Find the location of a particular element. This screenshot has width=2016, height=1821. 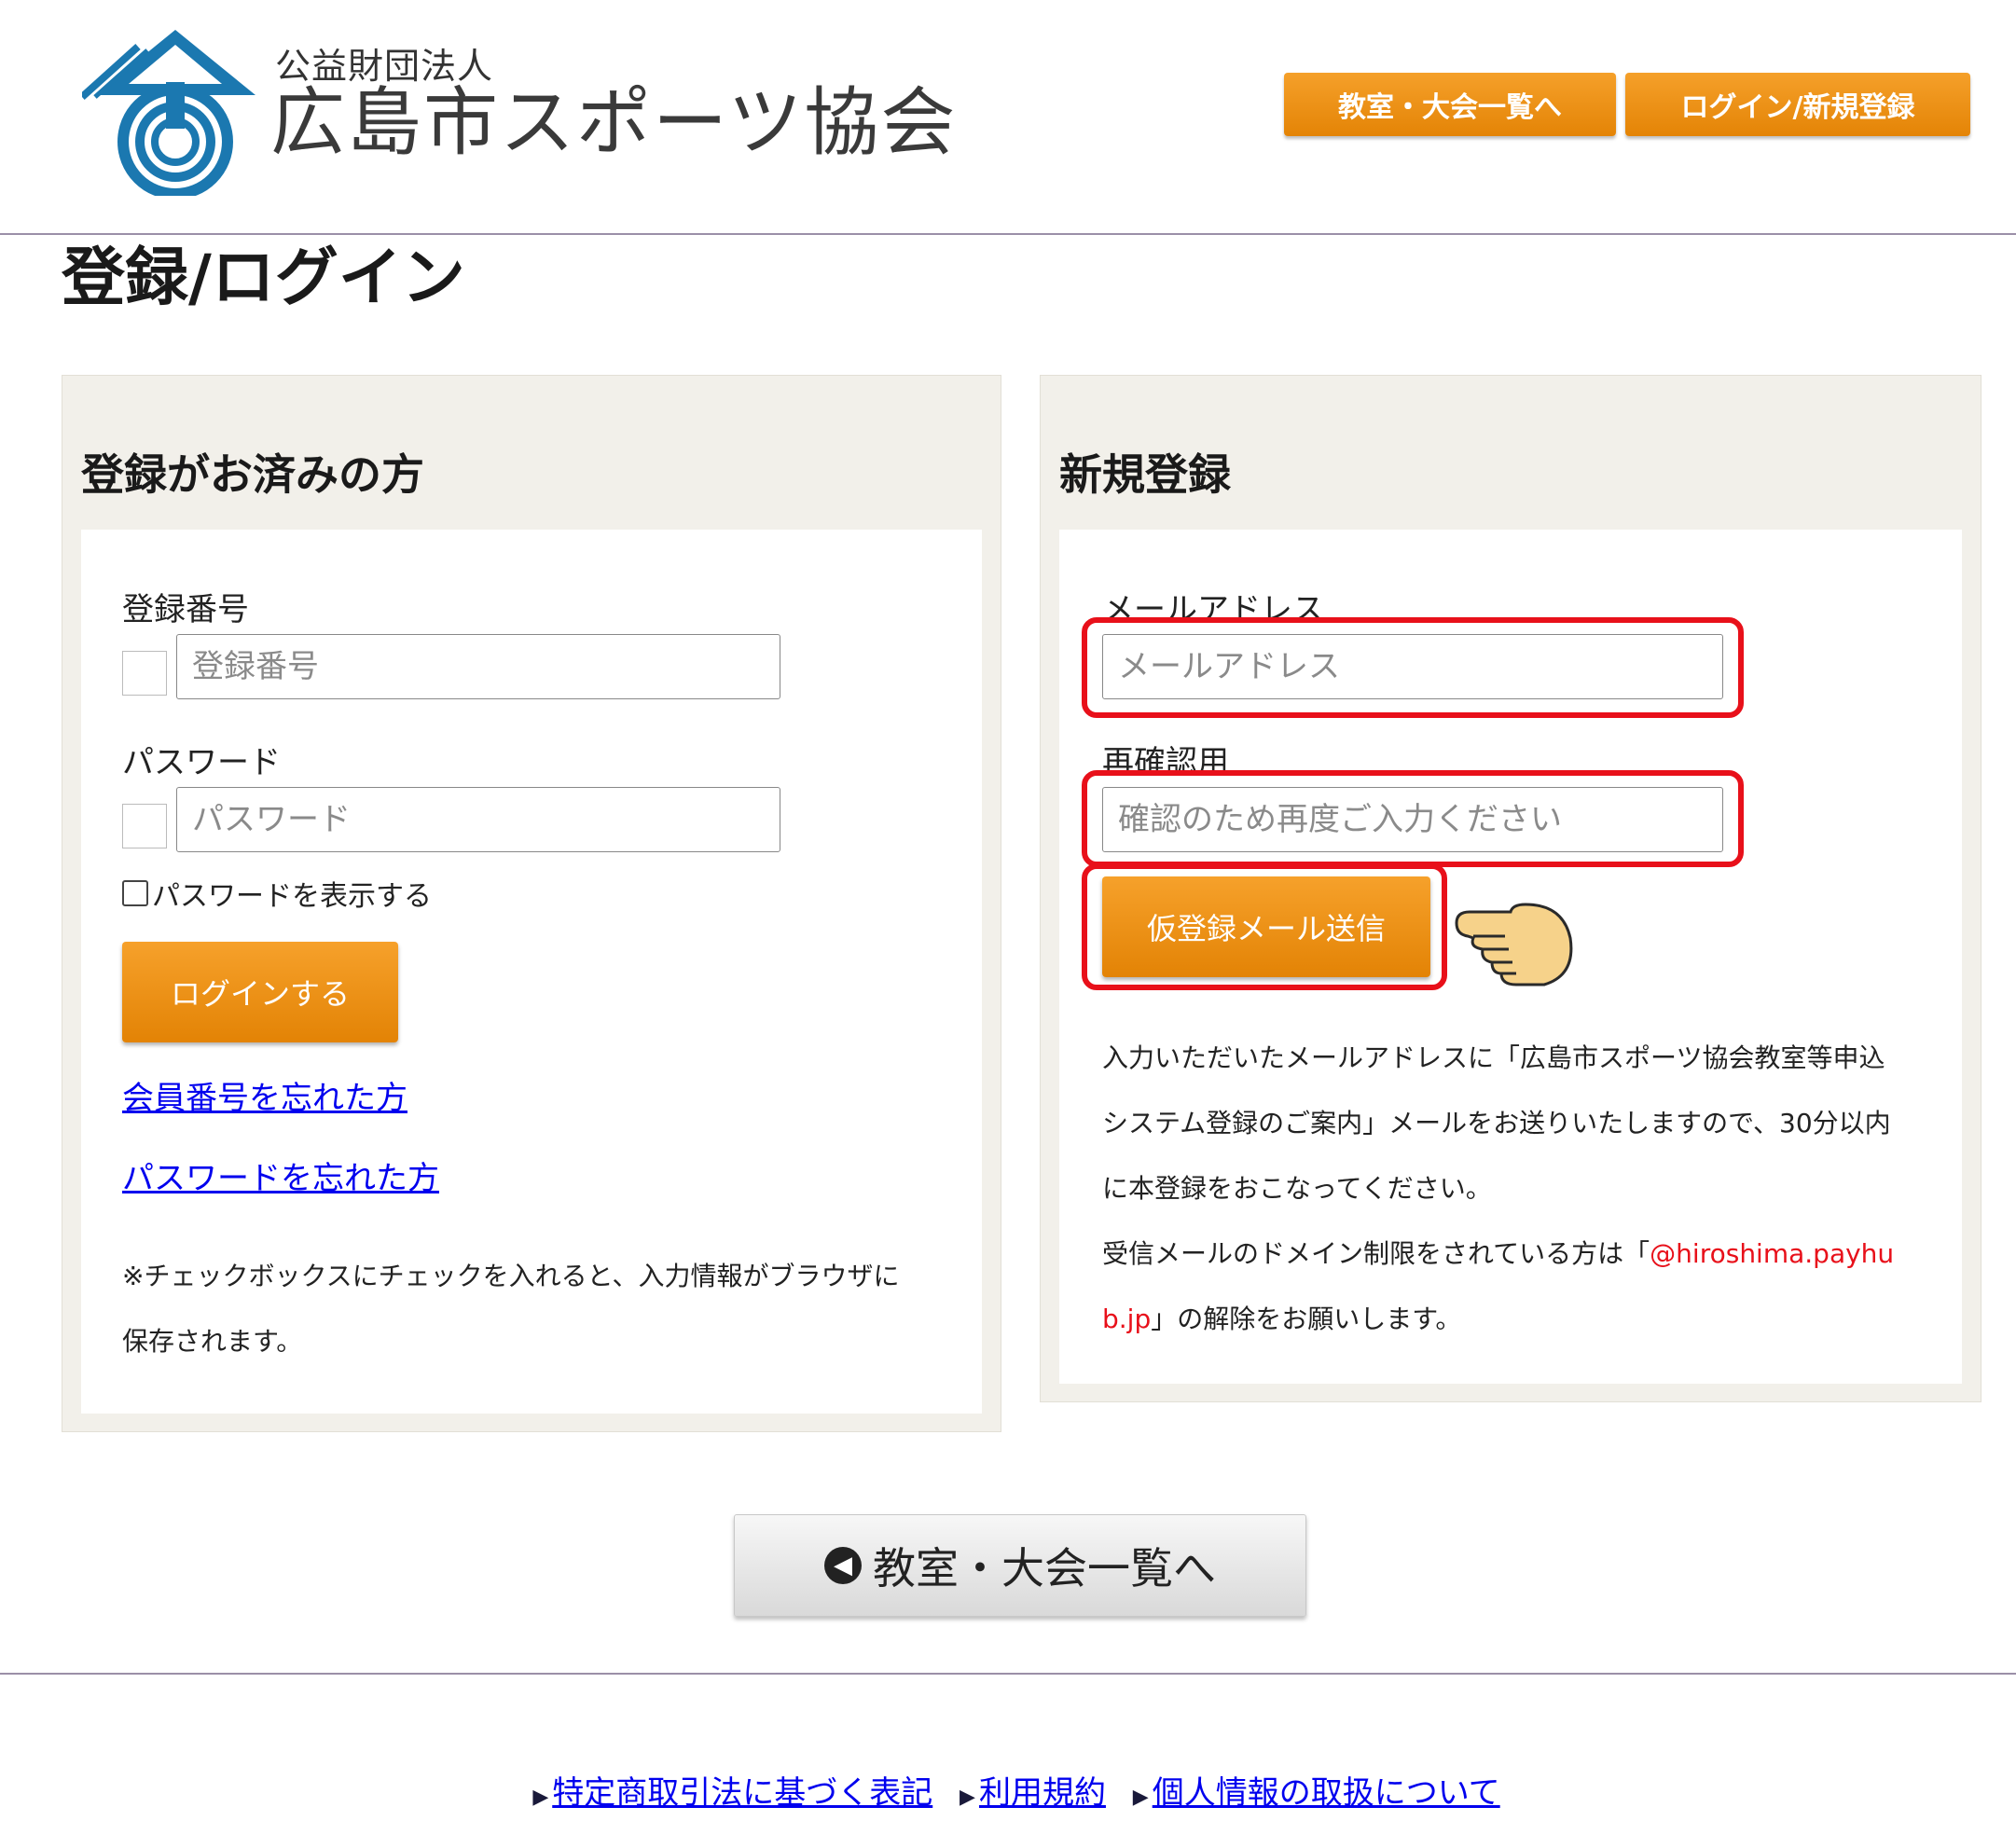

forgot-password-link: パスワードを忘れた方 is located at coordinates (280, 1175).